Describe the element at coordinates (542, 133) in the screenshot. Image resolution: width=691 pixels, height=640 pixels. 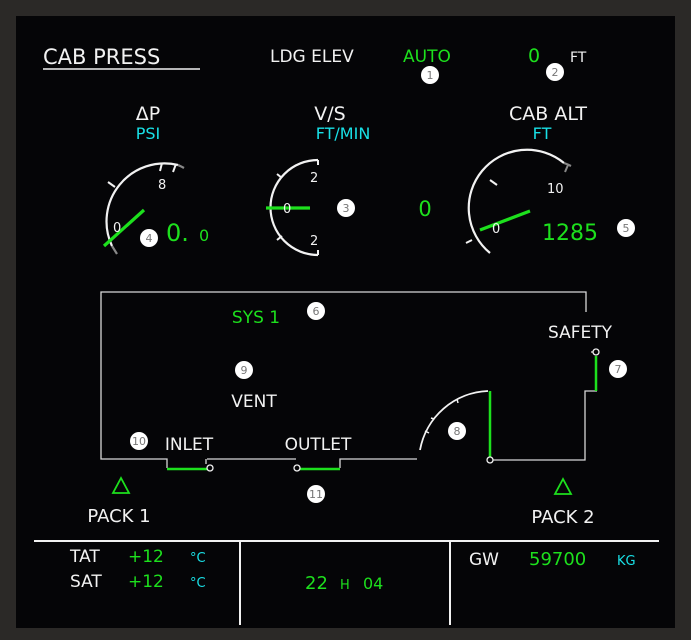
I see `cab-alt-unit: FT` at that location.